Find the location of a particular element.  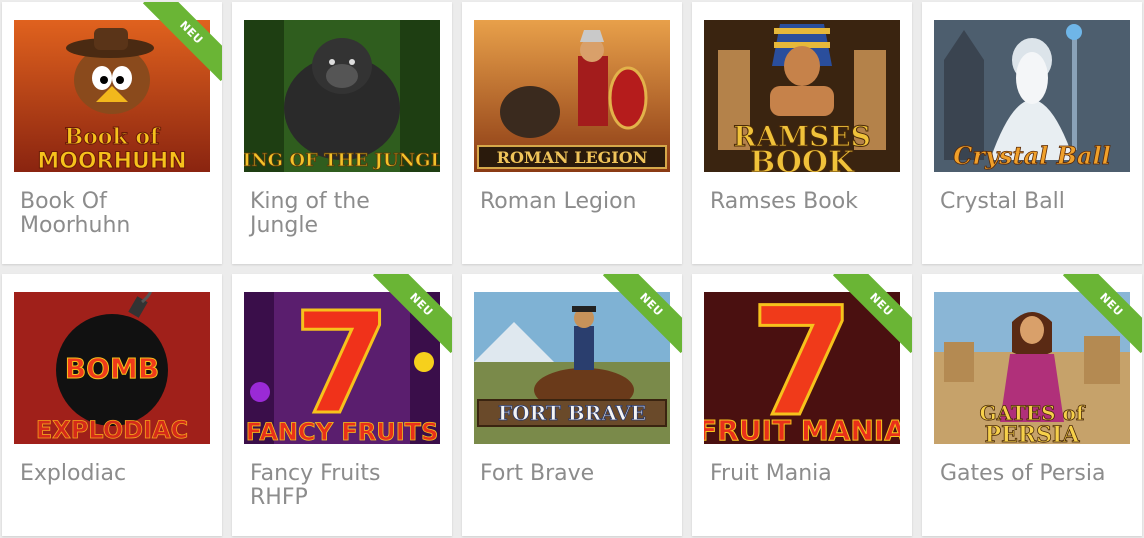

game-title: Fancy Fruits RHFP is located at coordinates (345, 486).